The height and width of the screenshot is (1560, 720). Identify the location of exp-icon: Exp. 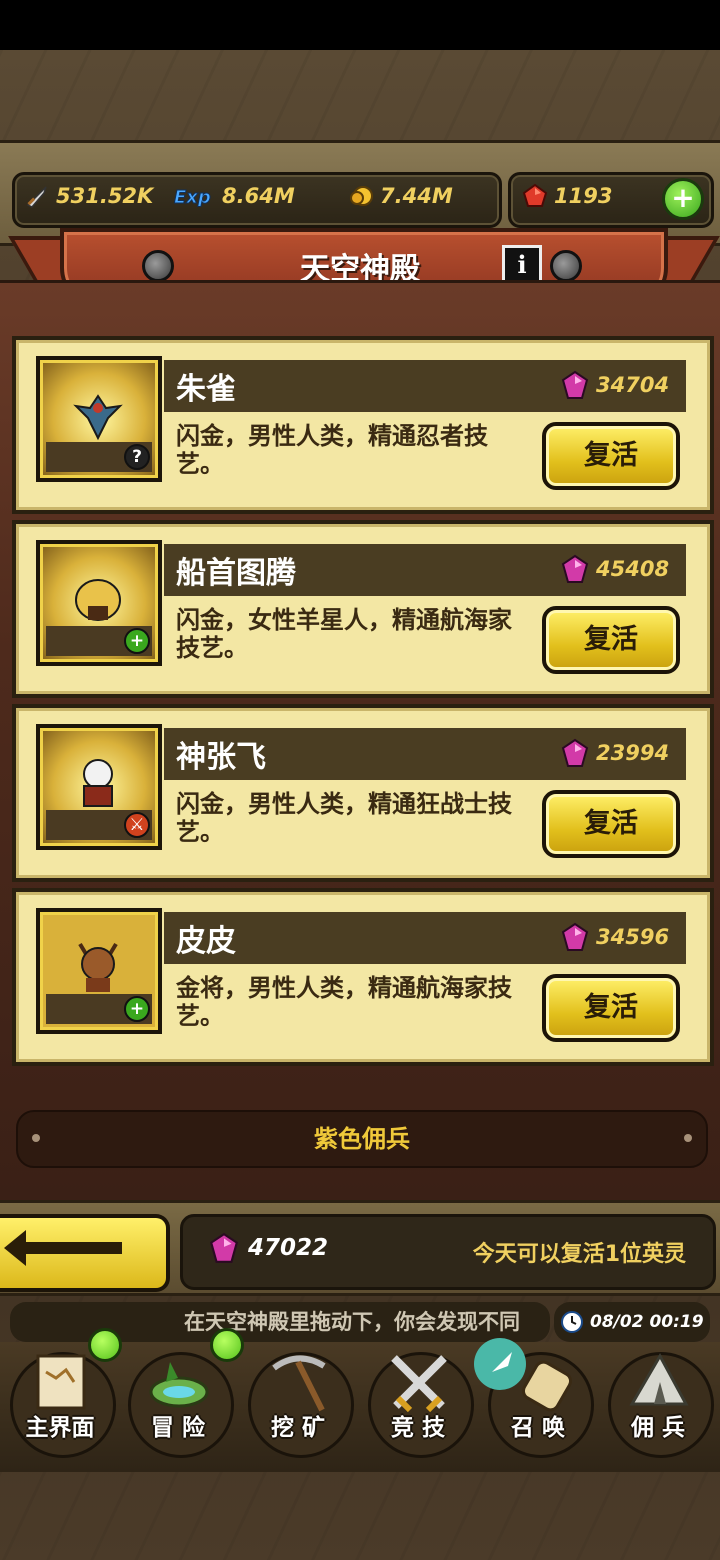
(193, 198).